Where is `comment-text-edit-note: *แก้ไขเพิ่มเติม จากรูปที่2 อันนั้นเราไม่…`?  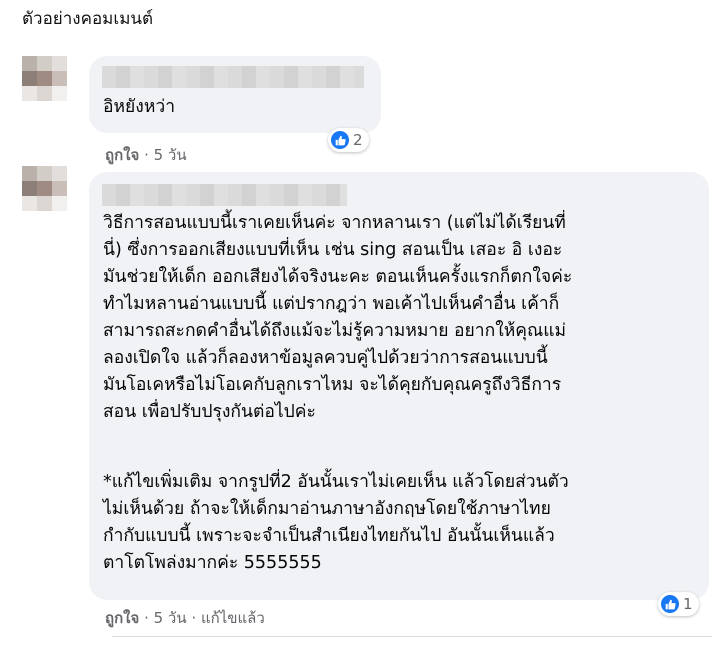 comment-text-edit-note: *แก้ไขเพิ่มเติม จากรูปที่2 อันนั้นเราไม่… is located at coordinates (336, 522).